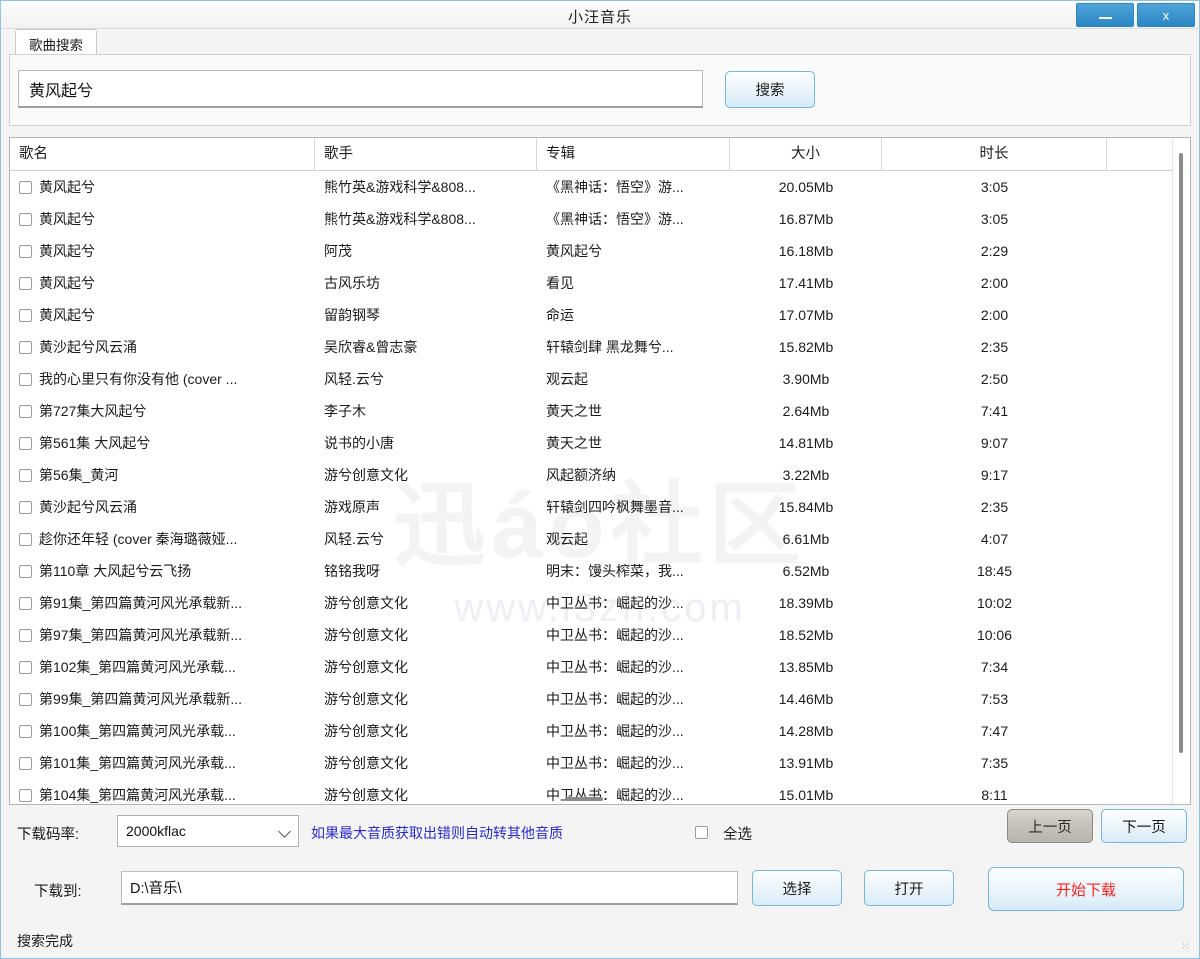  I want to click on table-row: 第56集_黄河 游兮创意文化 风起额济纳 3.22Mb 9:17, so click(600, 475).